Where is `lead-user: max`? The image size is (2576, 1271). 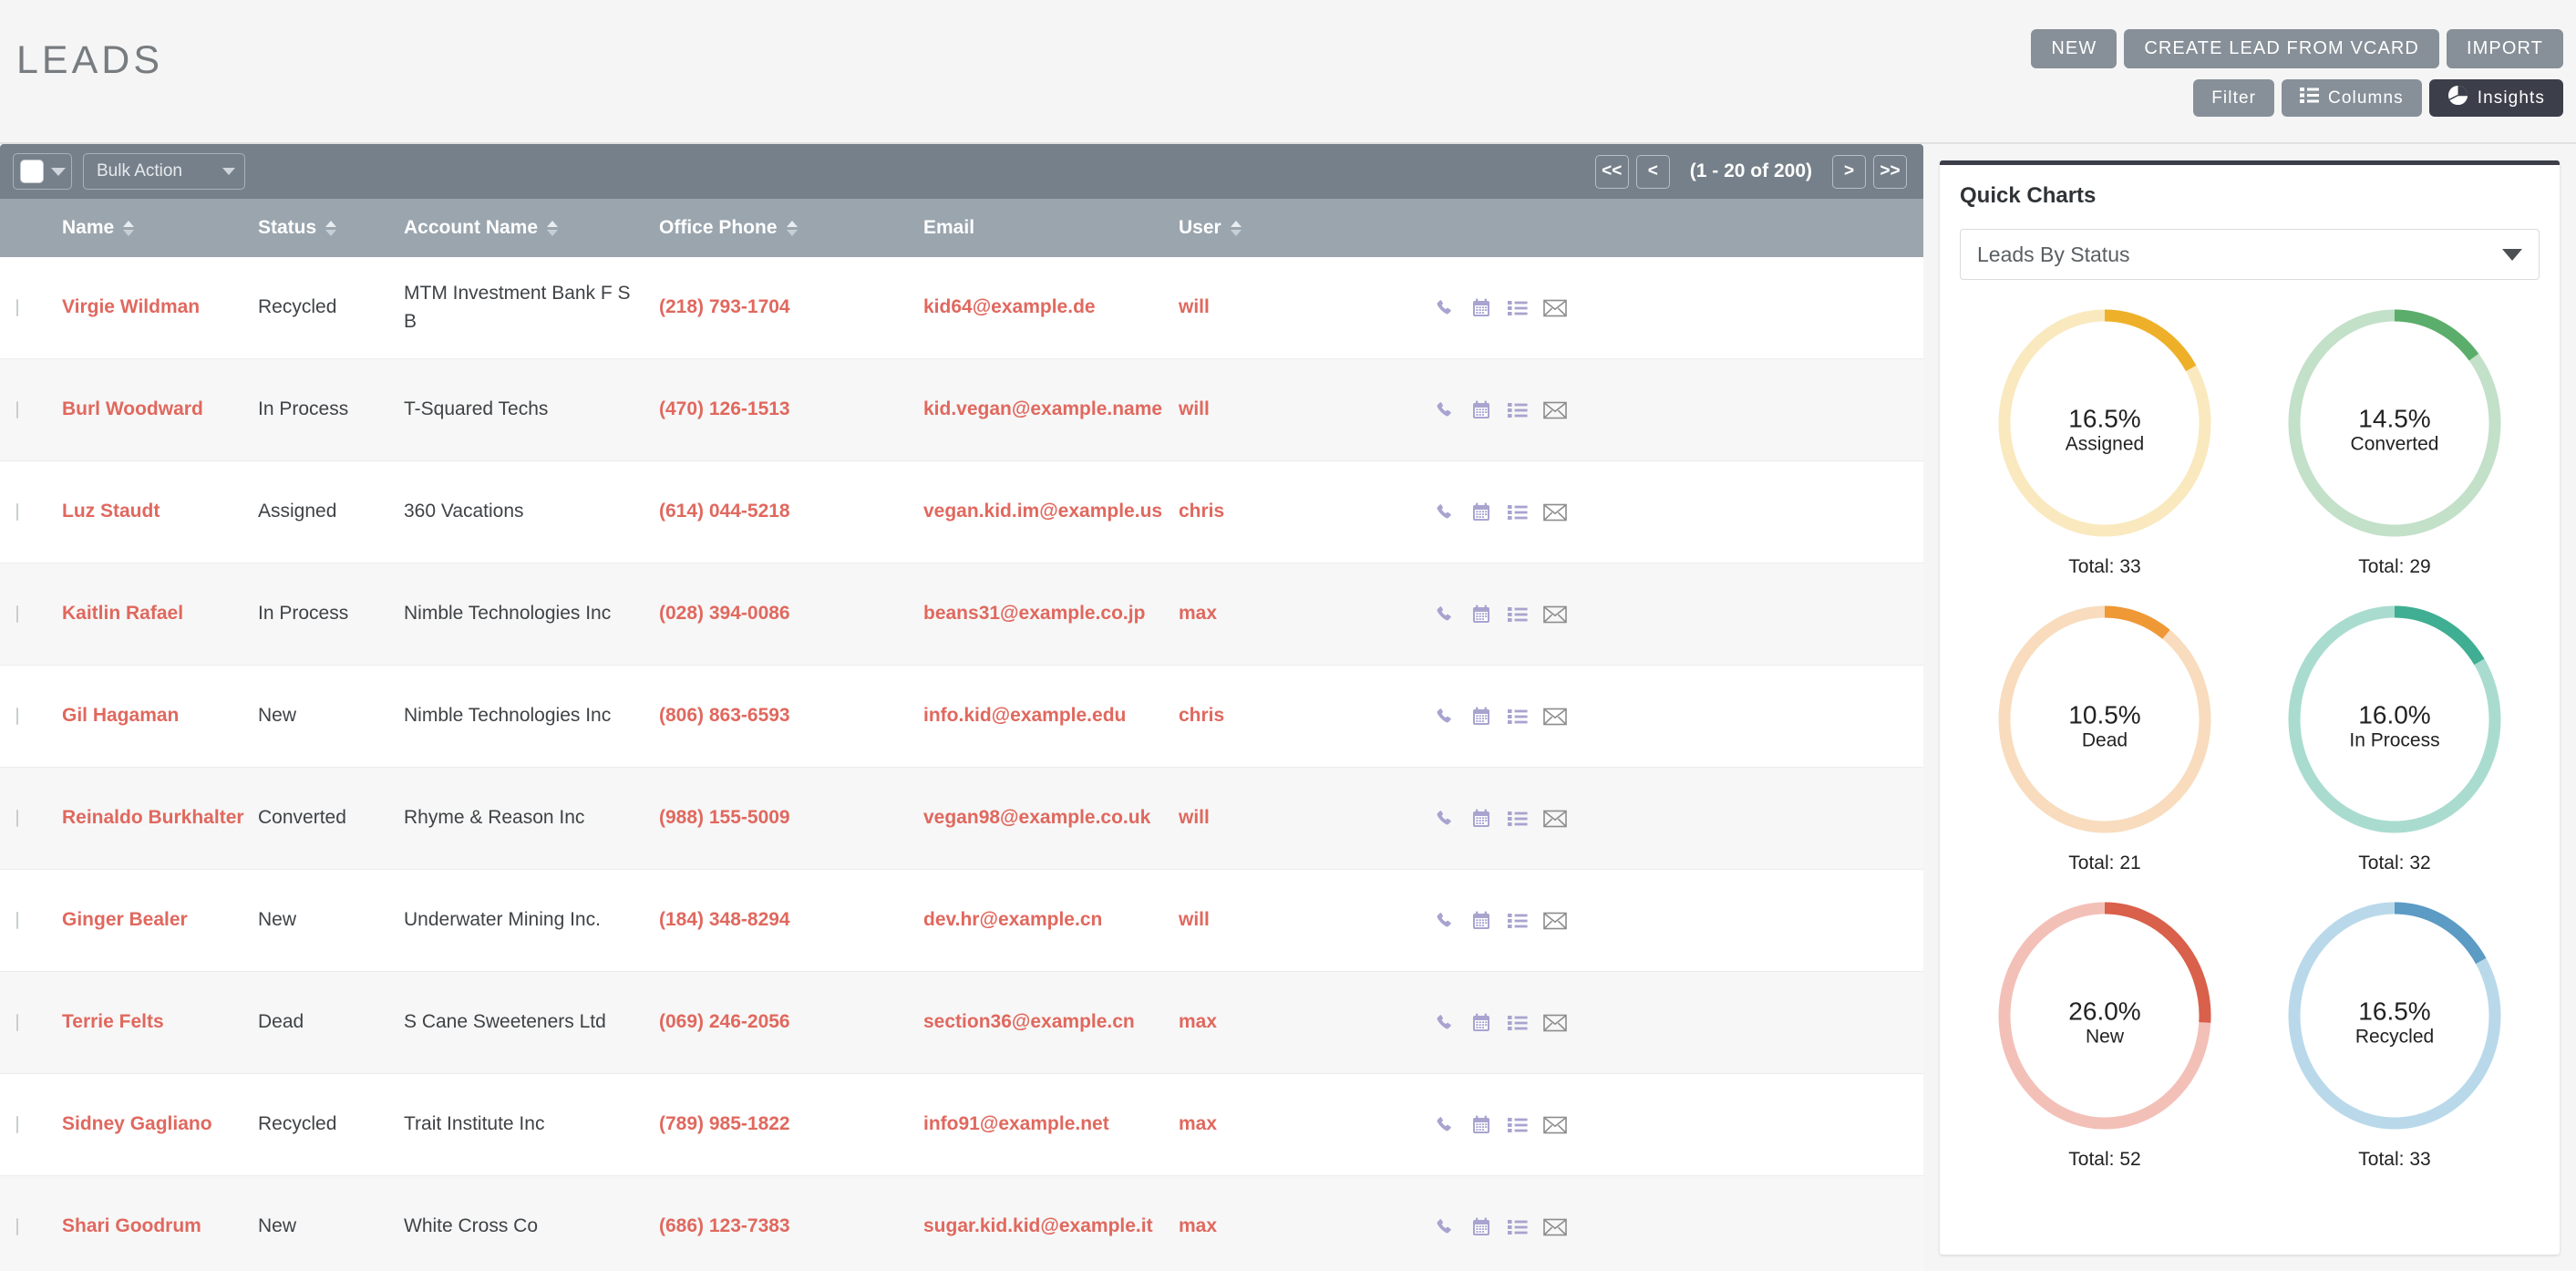 lead-user: max is located at coordinates (1302, 613).